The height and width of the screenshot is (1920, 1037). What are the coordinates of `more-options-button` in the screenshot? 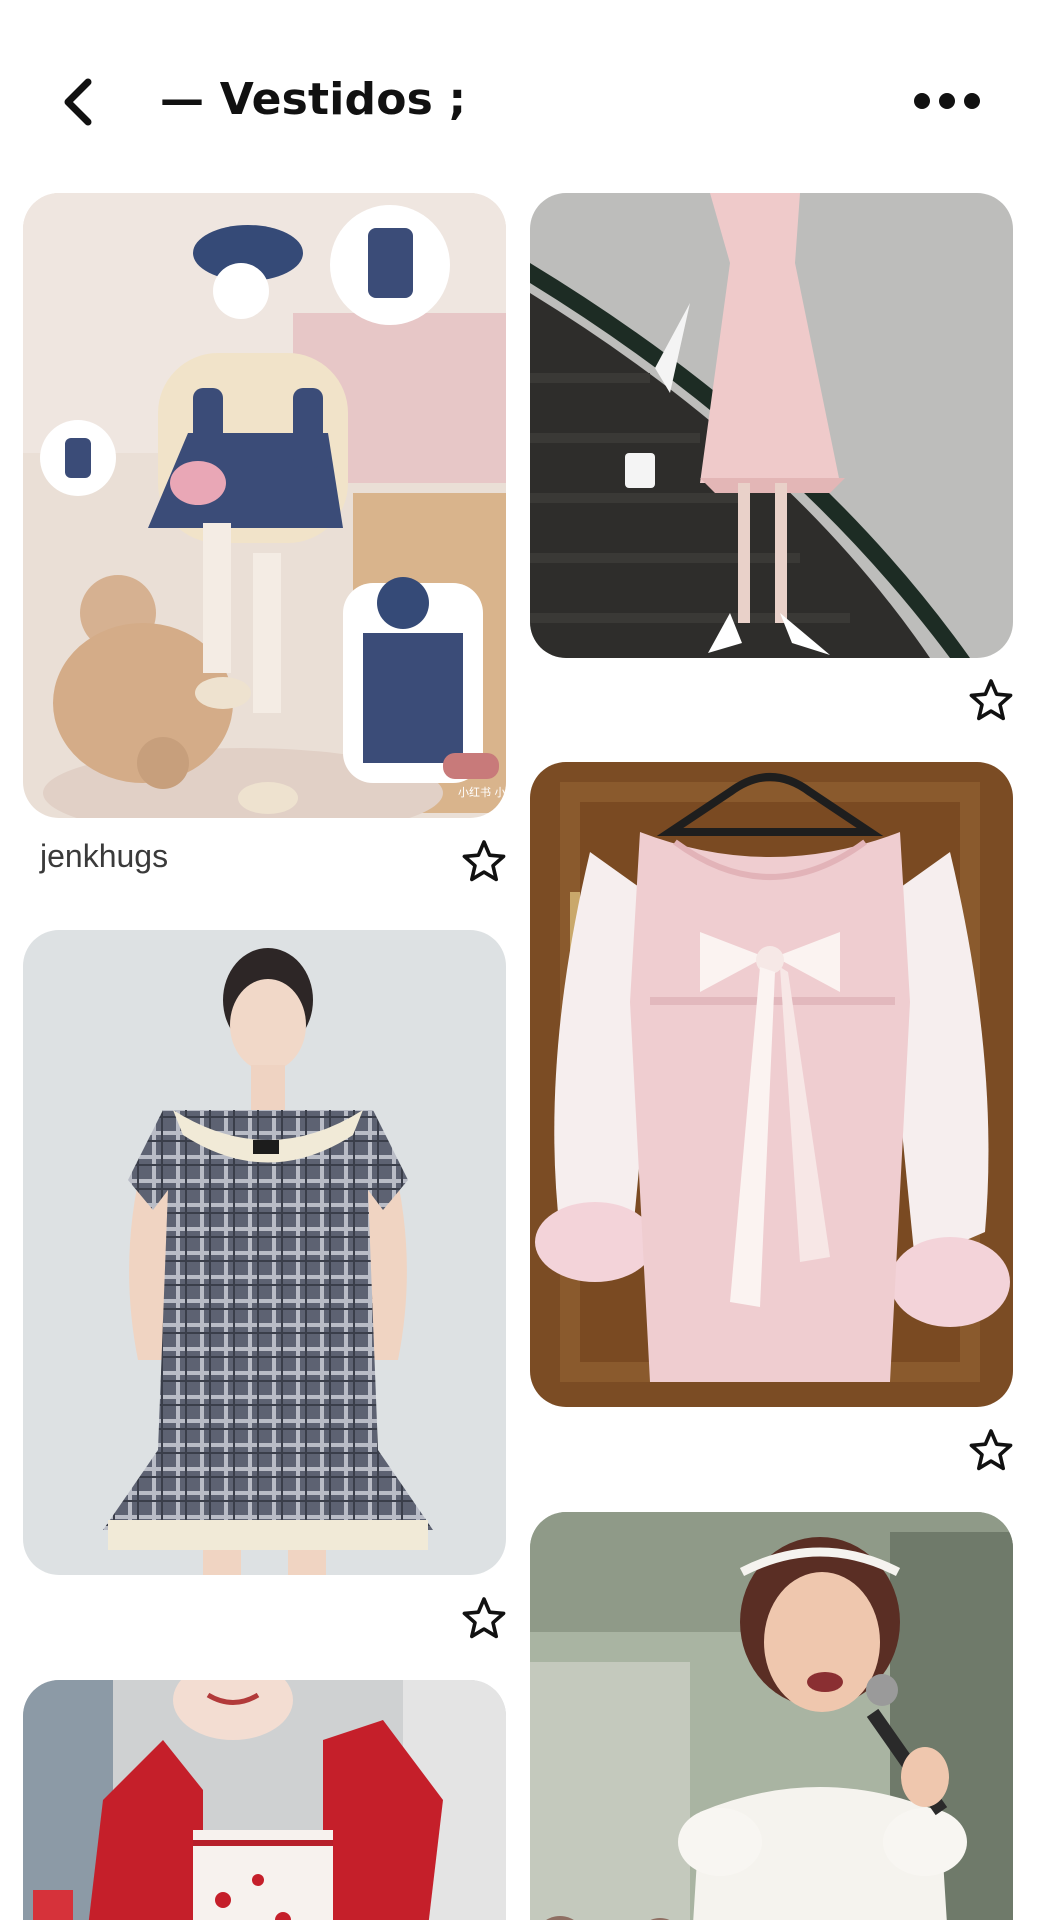 It's located at (947, 101).